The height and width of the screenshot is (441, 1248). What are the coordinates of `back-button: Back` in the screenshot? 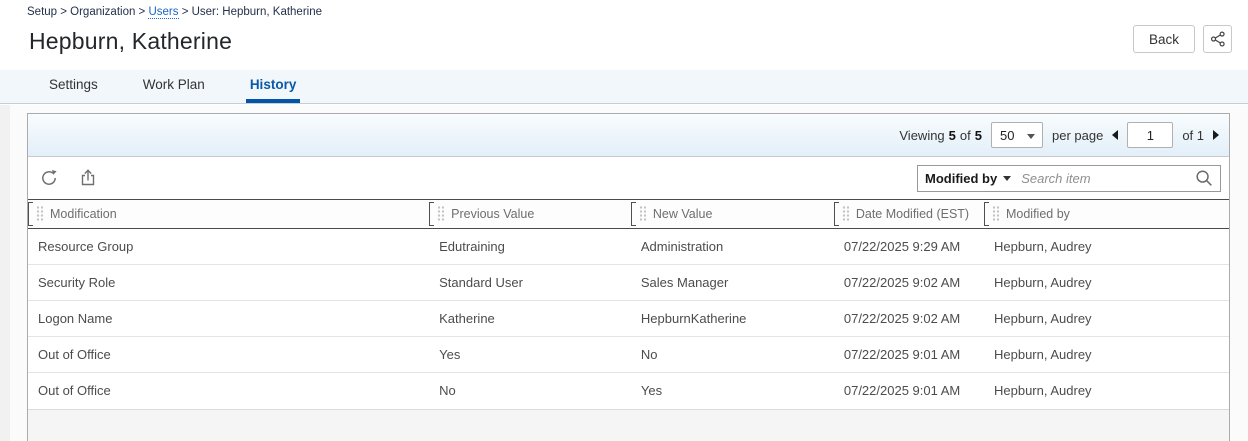 It's located at (1163, 39).